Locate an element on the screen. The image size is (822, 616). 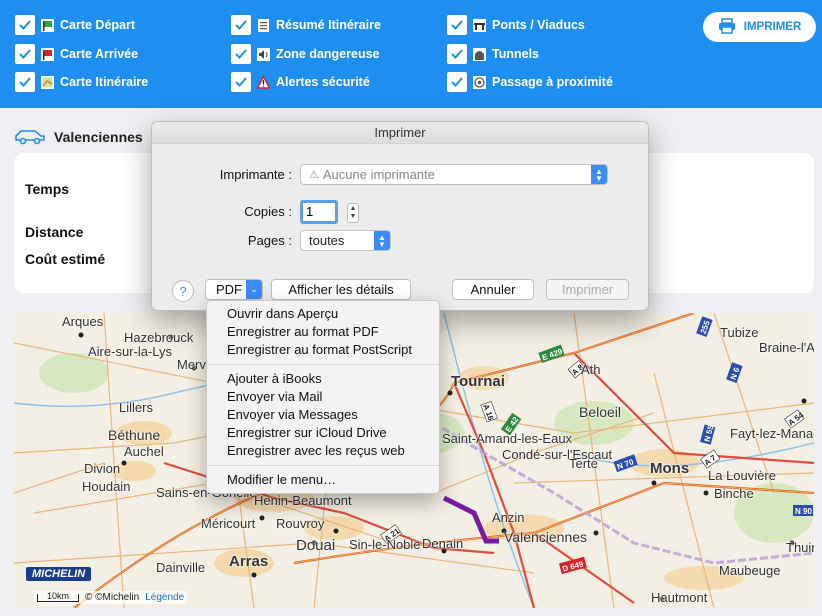
map-place: Thuin is located at coordinates (800, 547).